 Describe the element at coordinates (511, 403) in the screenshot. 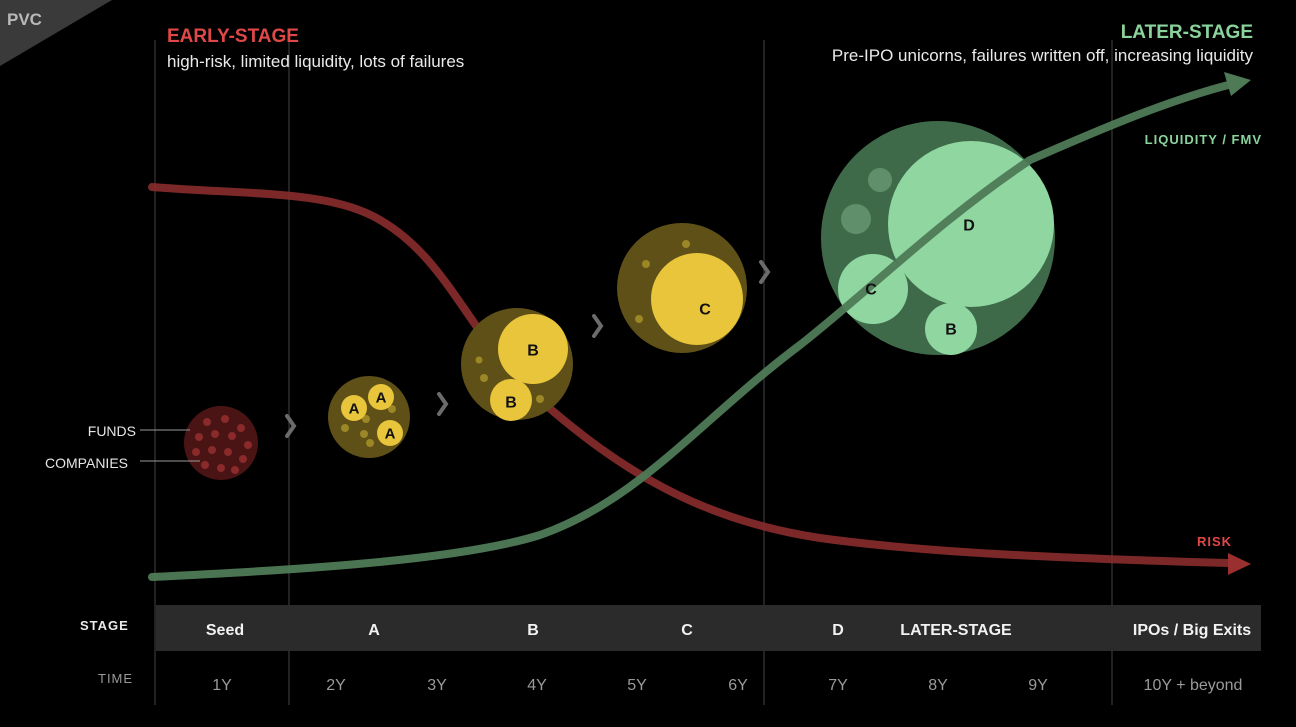

I see `bubble-b-small-label: B` at that location.